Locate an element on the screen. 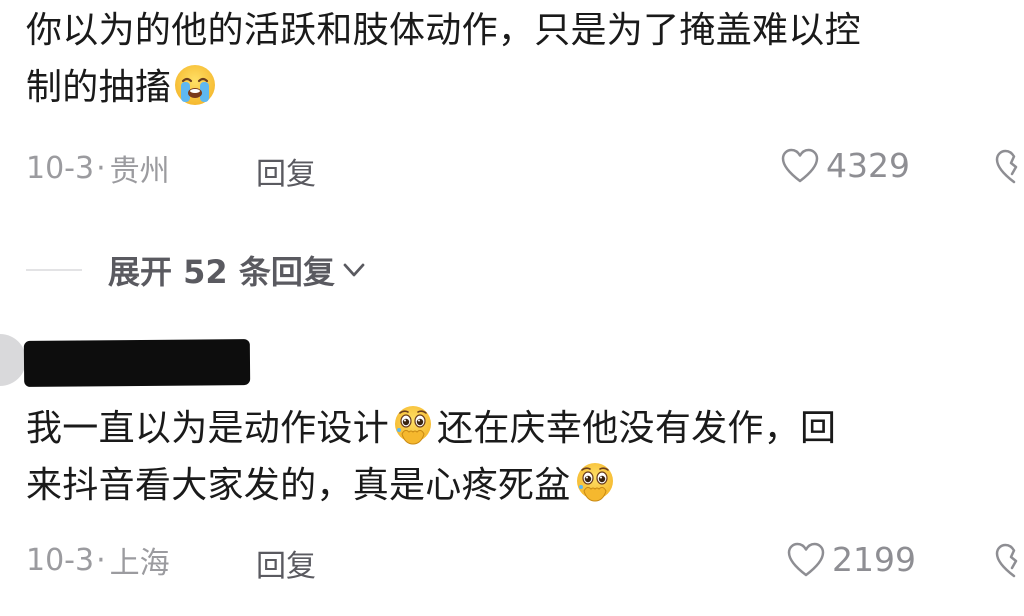  like-count: 4329 is located at coordinates (868, 165).